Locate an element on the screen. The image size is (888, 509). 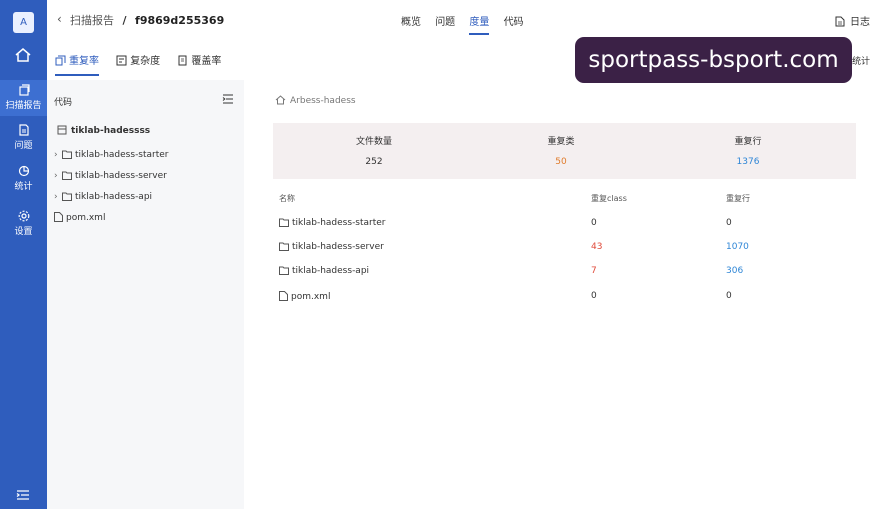
report-icon is located at coordinates (24, 90).